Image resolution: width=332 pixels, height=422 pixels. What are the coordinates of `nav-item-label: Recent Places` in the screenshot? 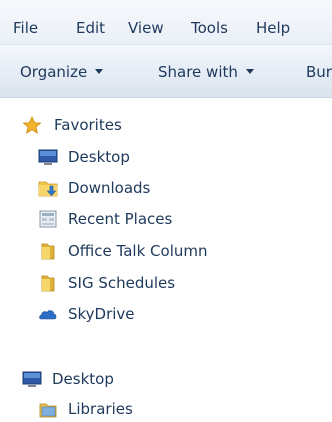 It's located at (120, 219).